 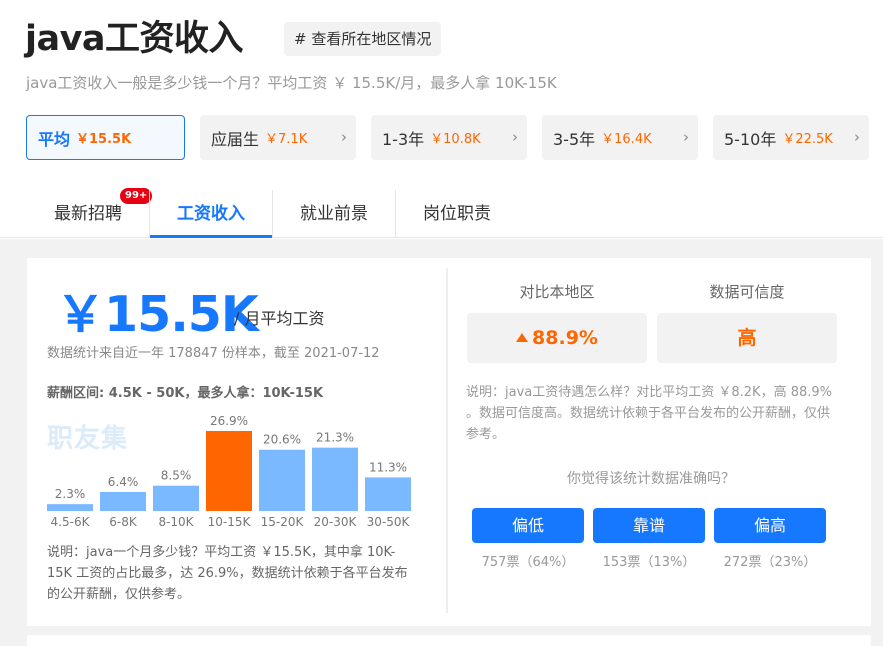 What do you see at coordinates (389, 522) in the screenshot?
I see `x-tick-label: 30-50K` at bounding box center [389, 522].